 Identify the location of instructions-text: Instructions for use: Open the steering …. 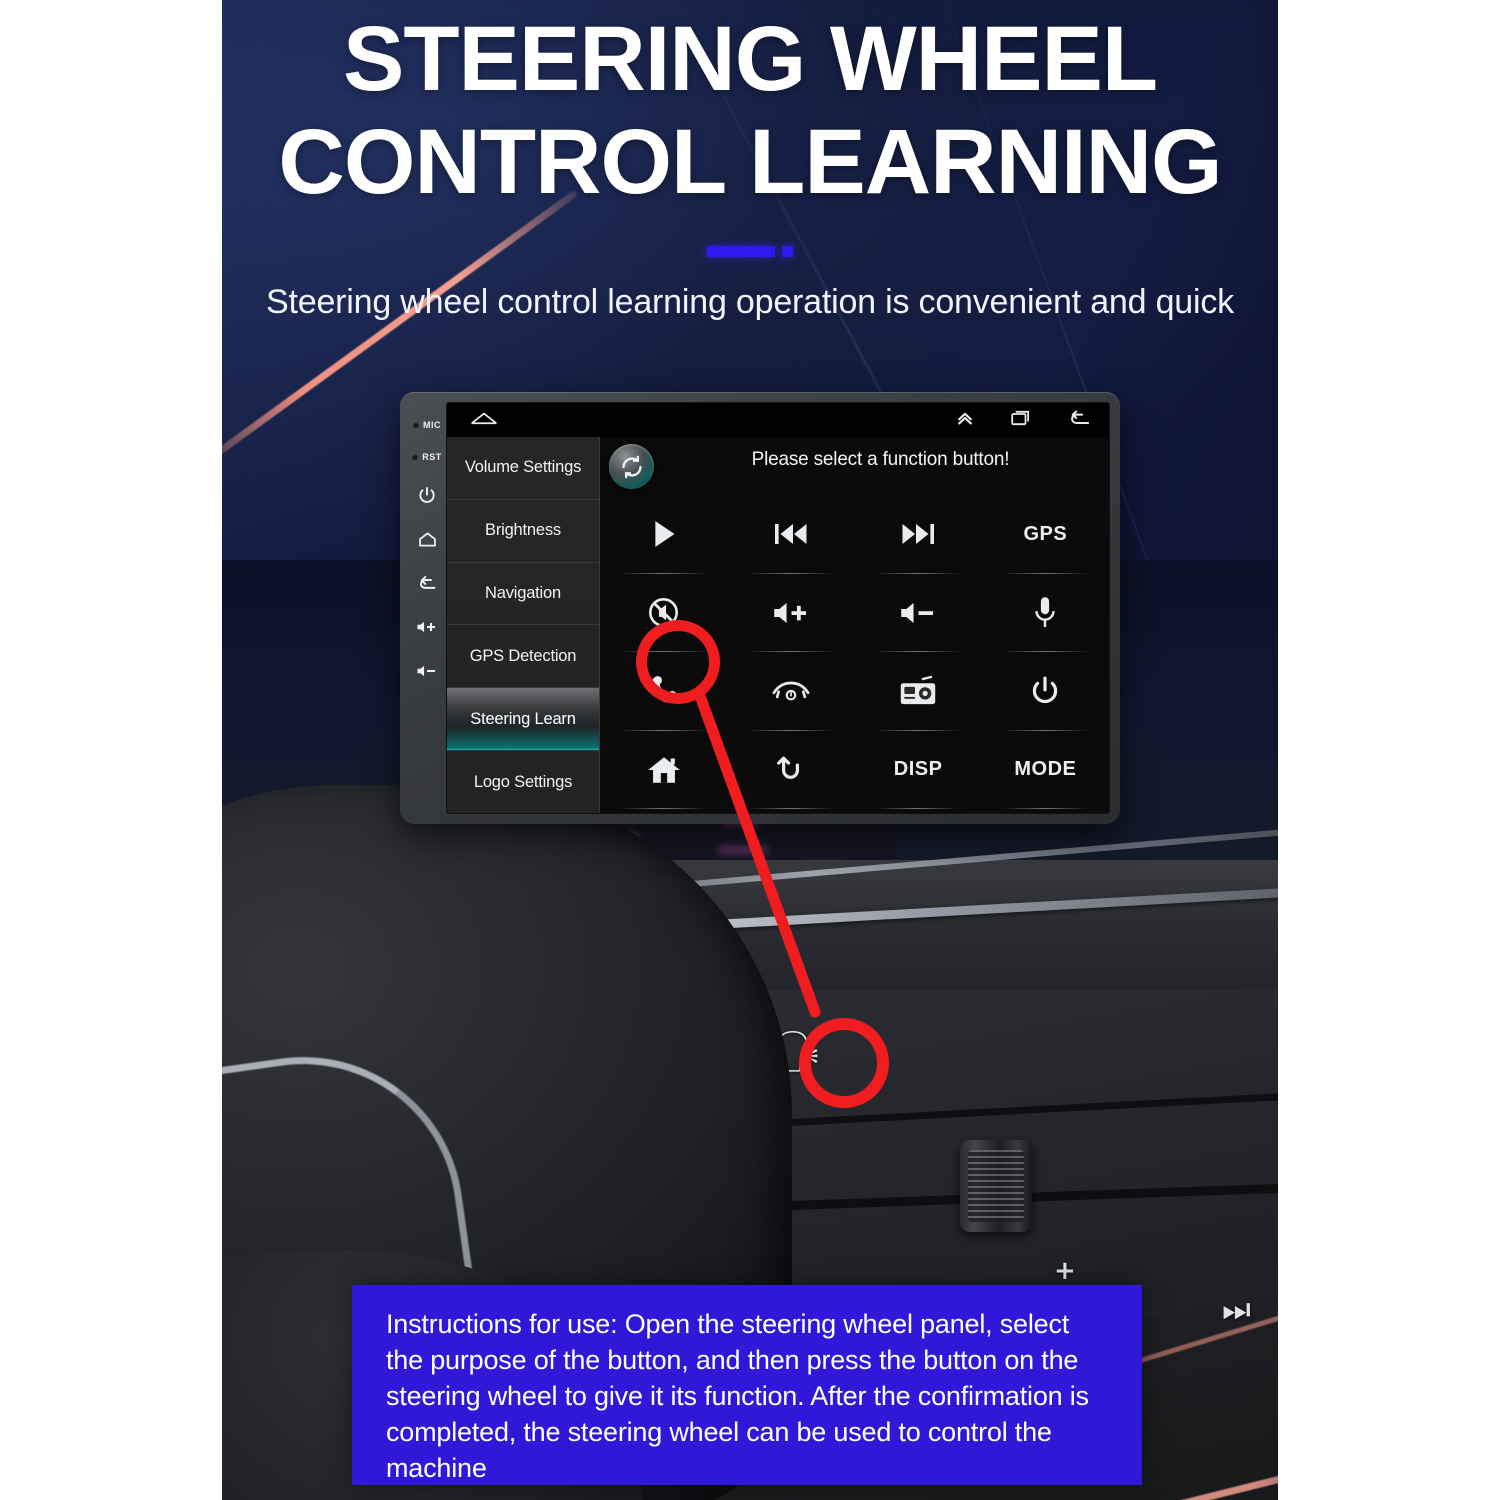
(737, 1396).